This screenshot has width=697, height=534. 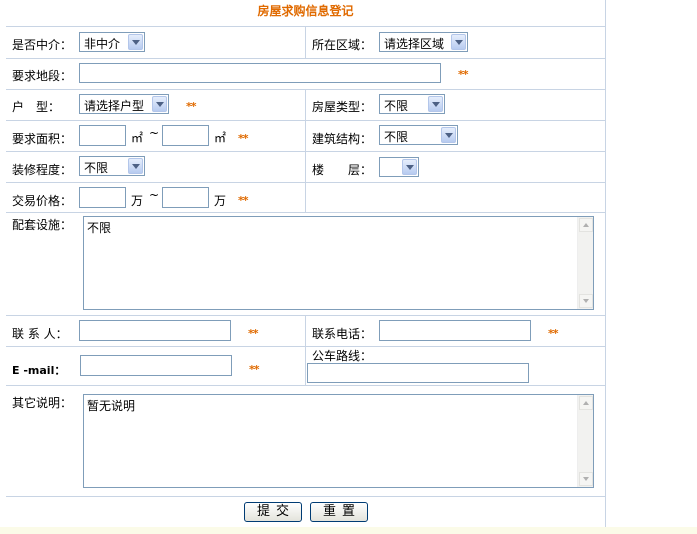 What do you see at coordinates (260, 73) in the screenshot?
I see `location-input` at bounding box center [260, 73].